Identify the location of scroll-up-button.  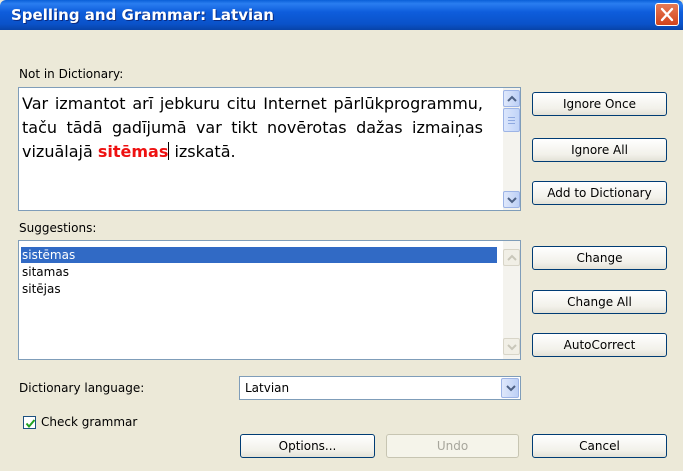
(511, 98).